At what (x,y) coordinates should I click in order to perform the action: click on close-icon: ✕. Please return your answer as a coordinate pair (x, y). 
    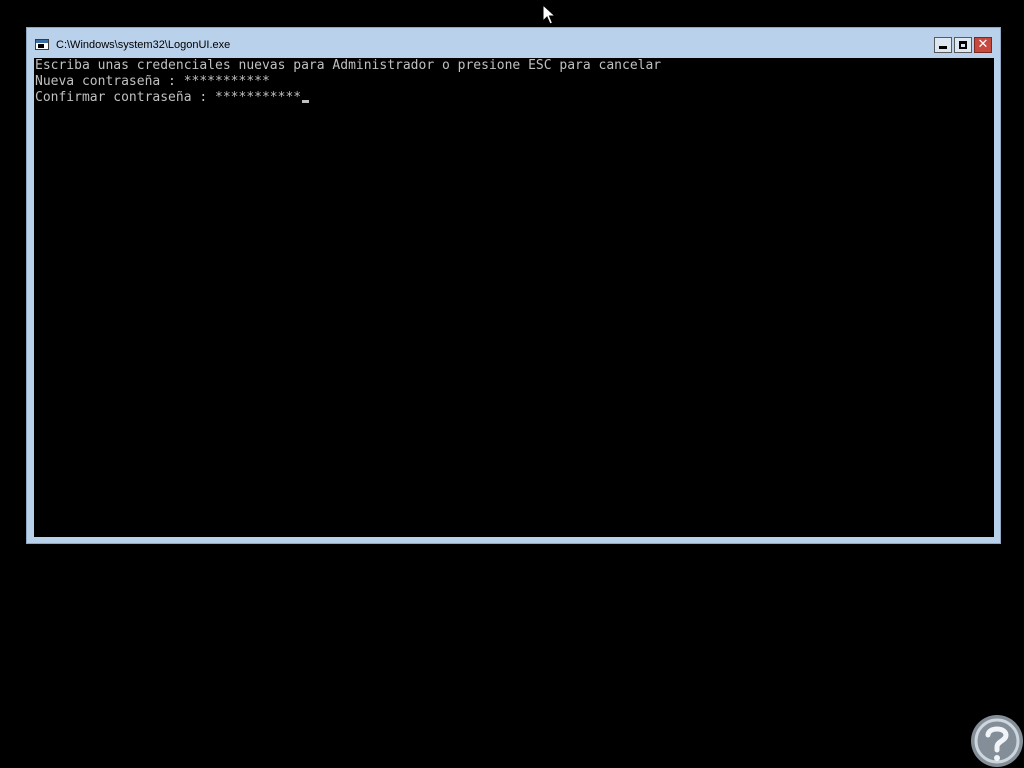
    Looking at the image, I should click on (983, 44).